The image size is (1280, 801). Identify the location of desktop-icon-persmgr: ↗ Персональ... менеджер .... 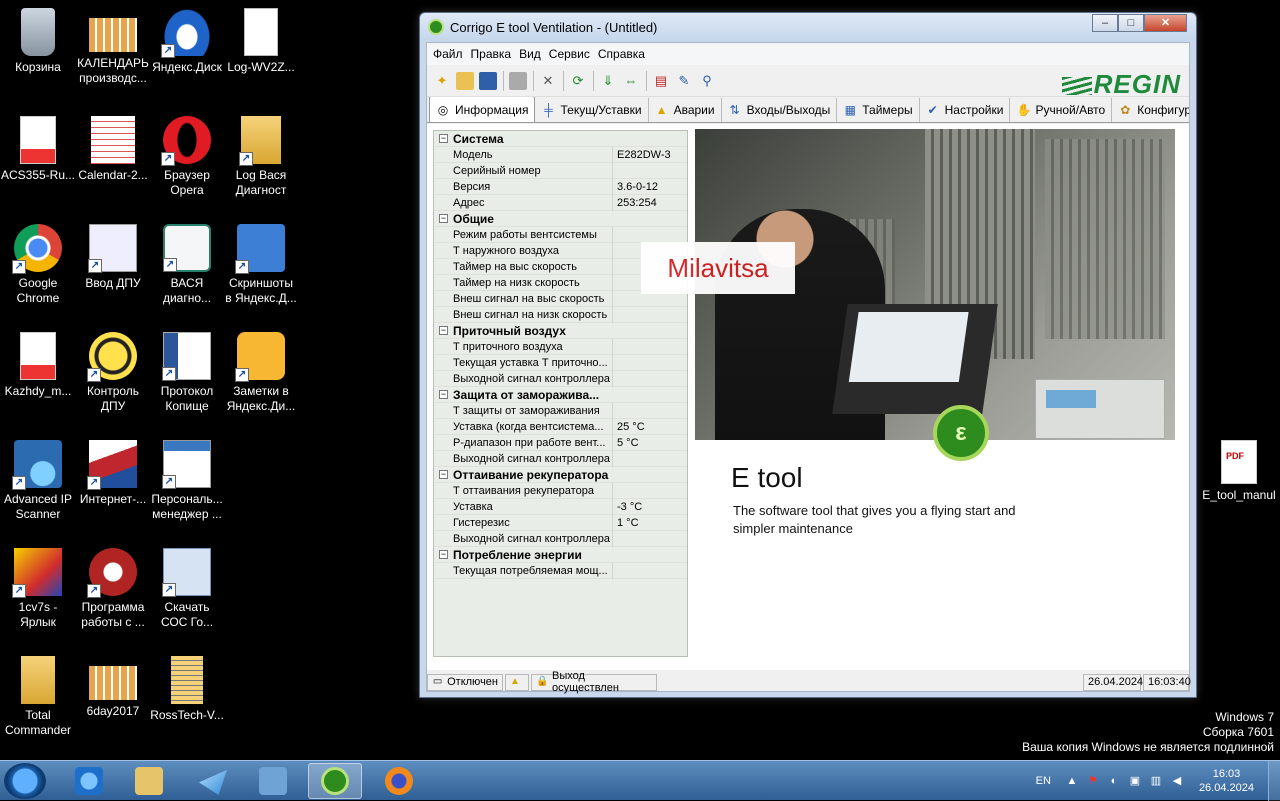
(187, 481).